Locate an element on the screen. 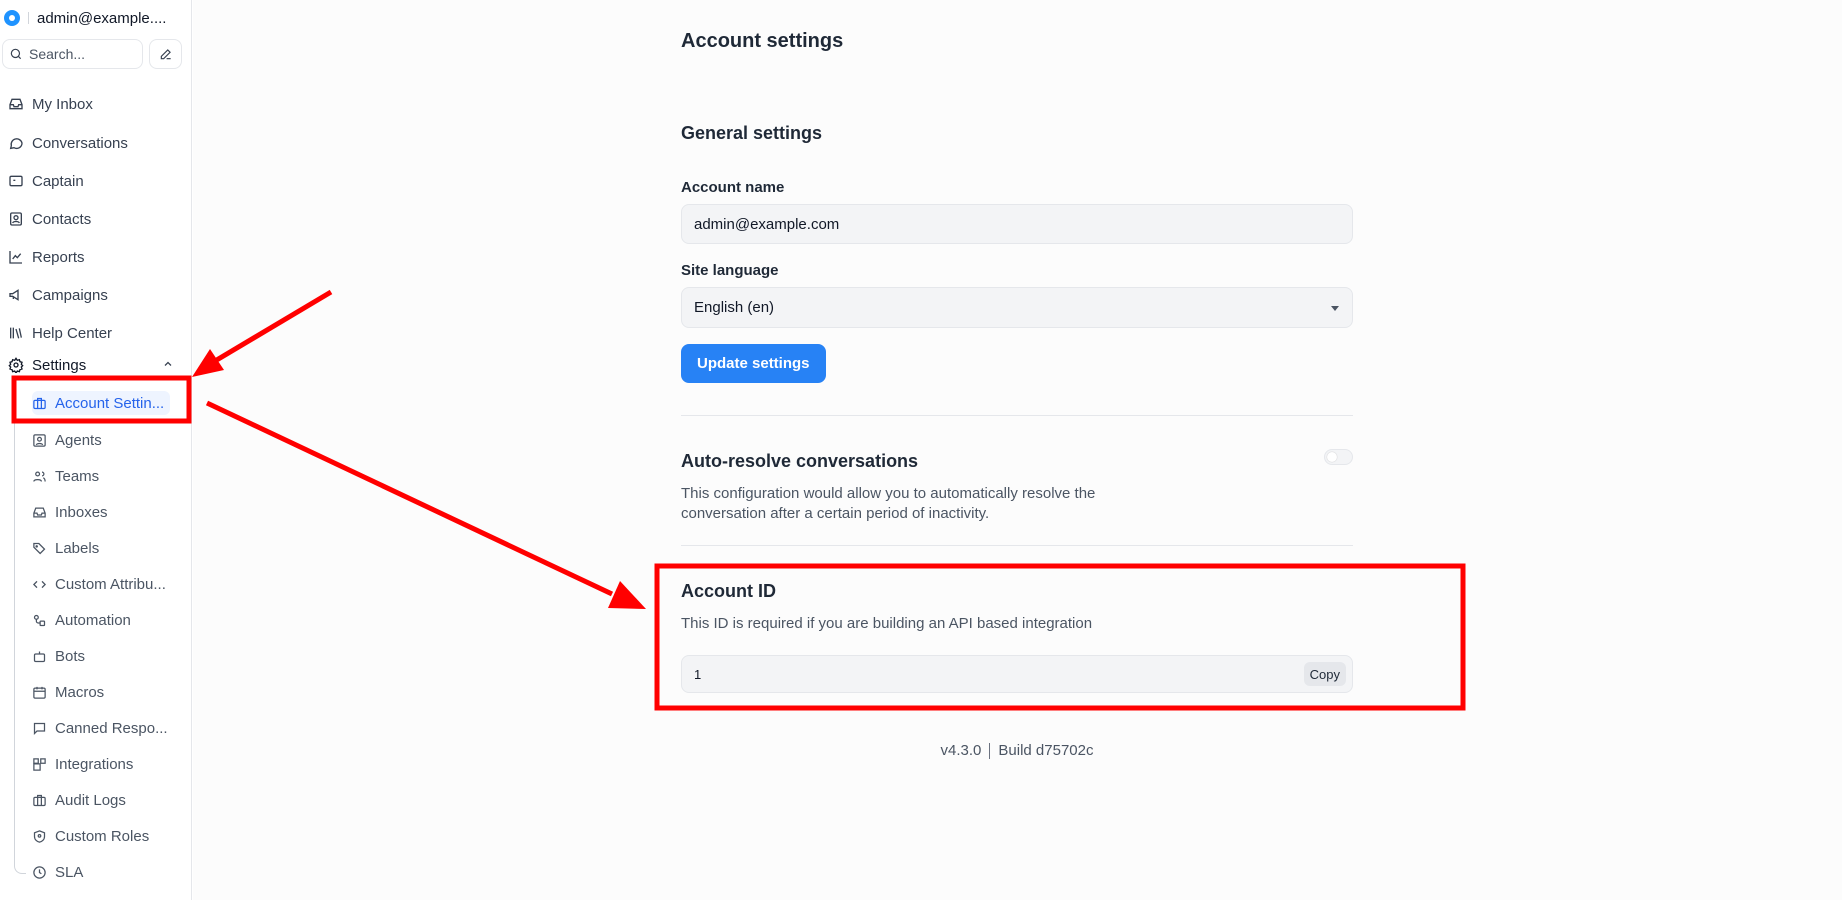  sidebar-item-label: Agents is located at coordinates (78, 440).